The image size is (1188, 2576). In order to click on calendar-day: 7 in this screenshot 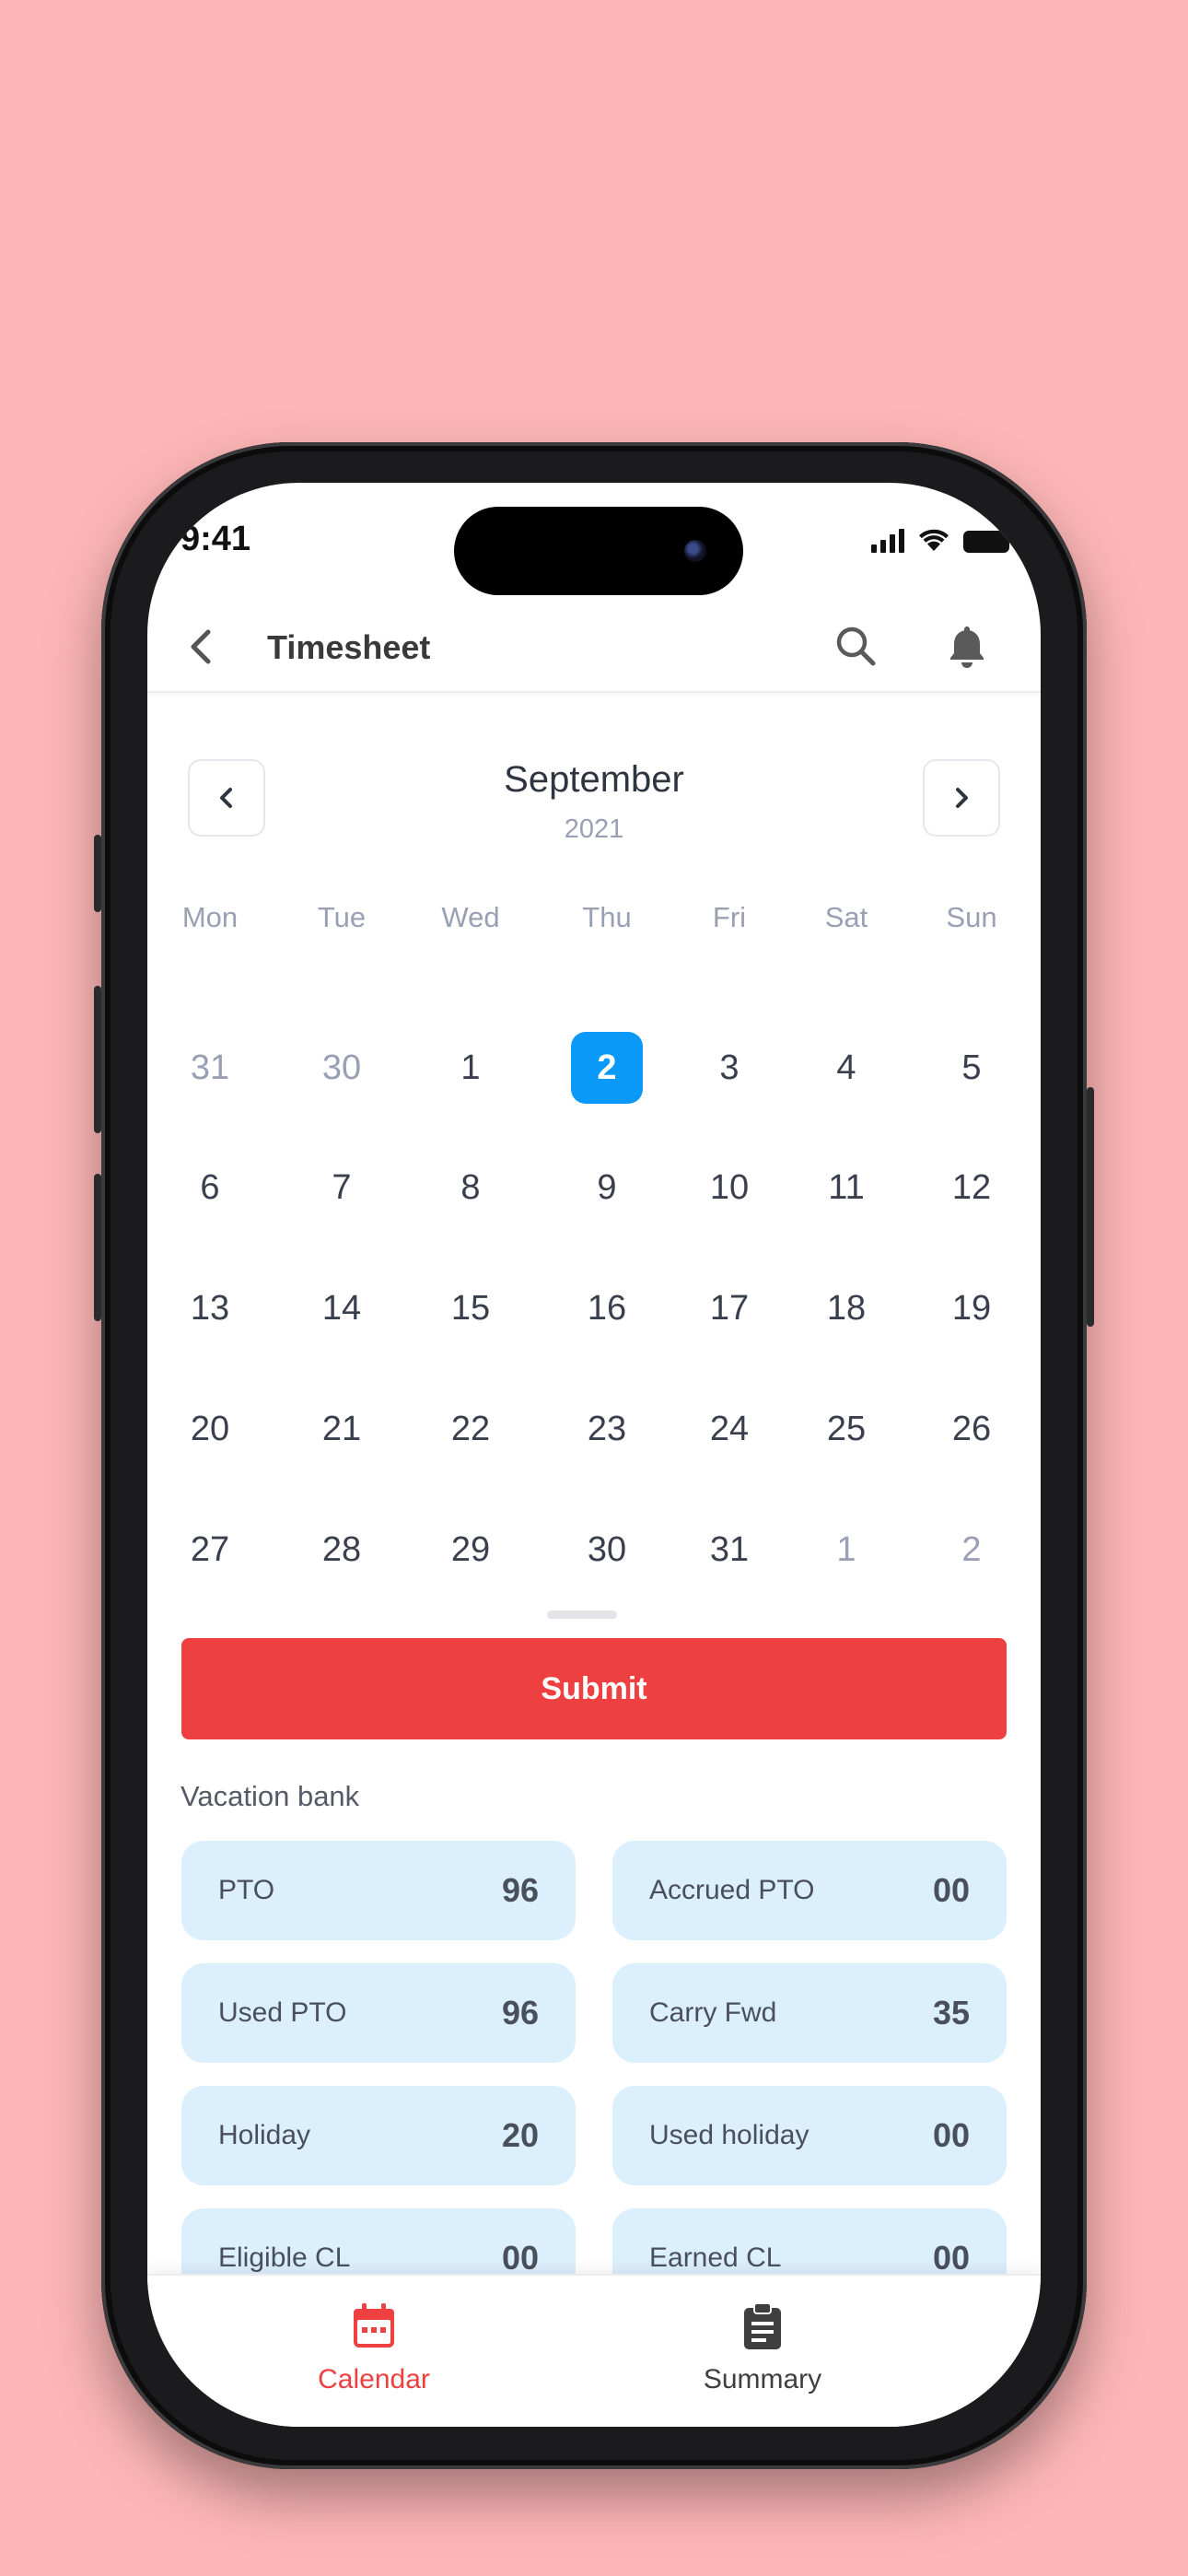, I will do `click(342, 1188)`.